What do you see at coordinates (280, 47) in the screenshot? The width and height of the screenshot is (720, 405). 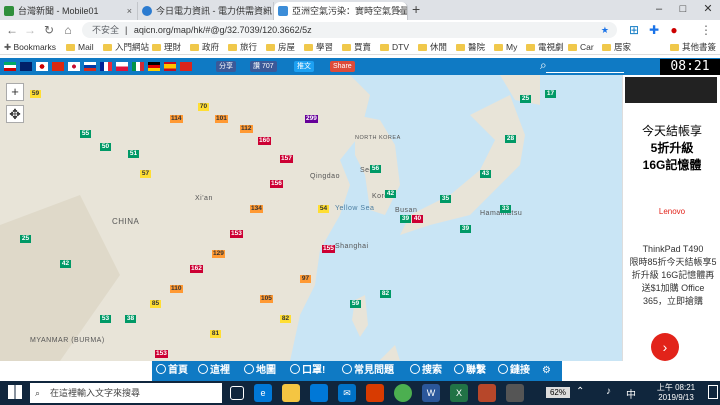 I see `bookmark-folder: 房屋` at bounding box center [280, 47].